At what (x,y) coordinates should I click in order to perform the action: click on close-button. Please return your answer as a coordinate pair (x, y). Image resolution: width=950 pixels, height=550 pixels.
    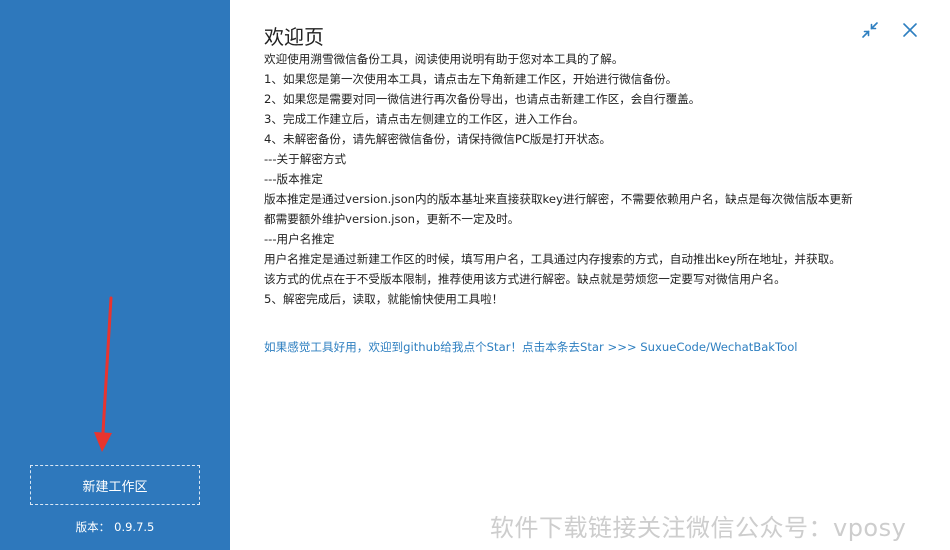
    Looking at the image, I should click on (910, 30).